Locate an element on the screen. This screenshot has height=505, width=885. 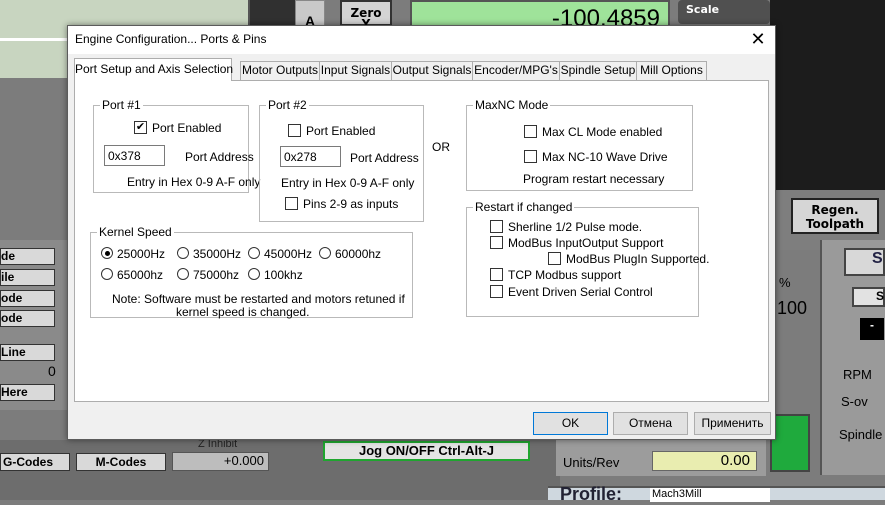
jog-toggle-button: Jog ON/OFF Ctrl-Alt-J is located at coordinates (426, 451).